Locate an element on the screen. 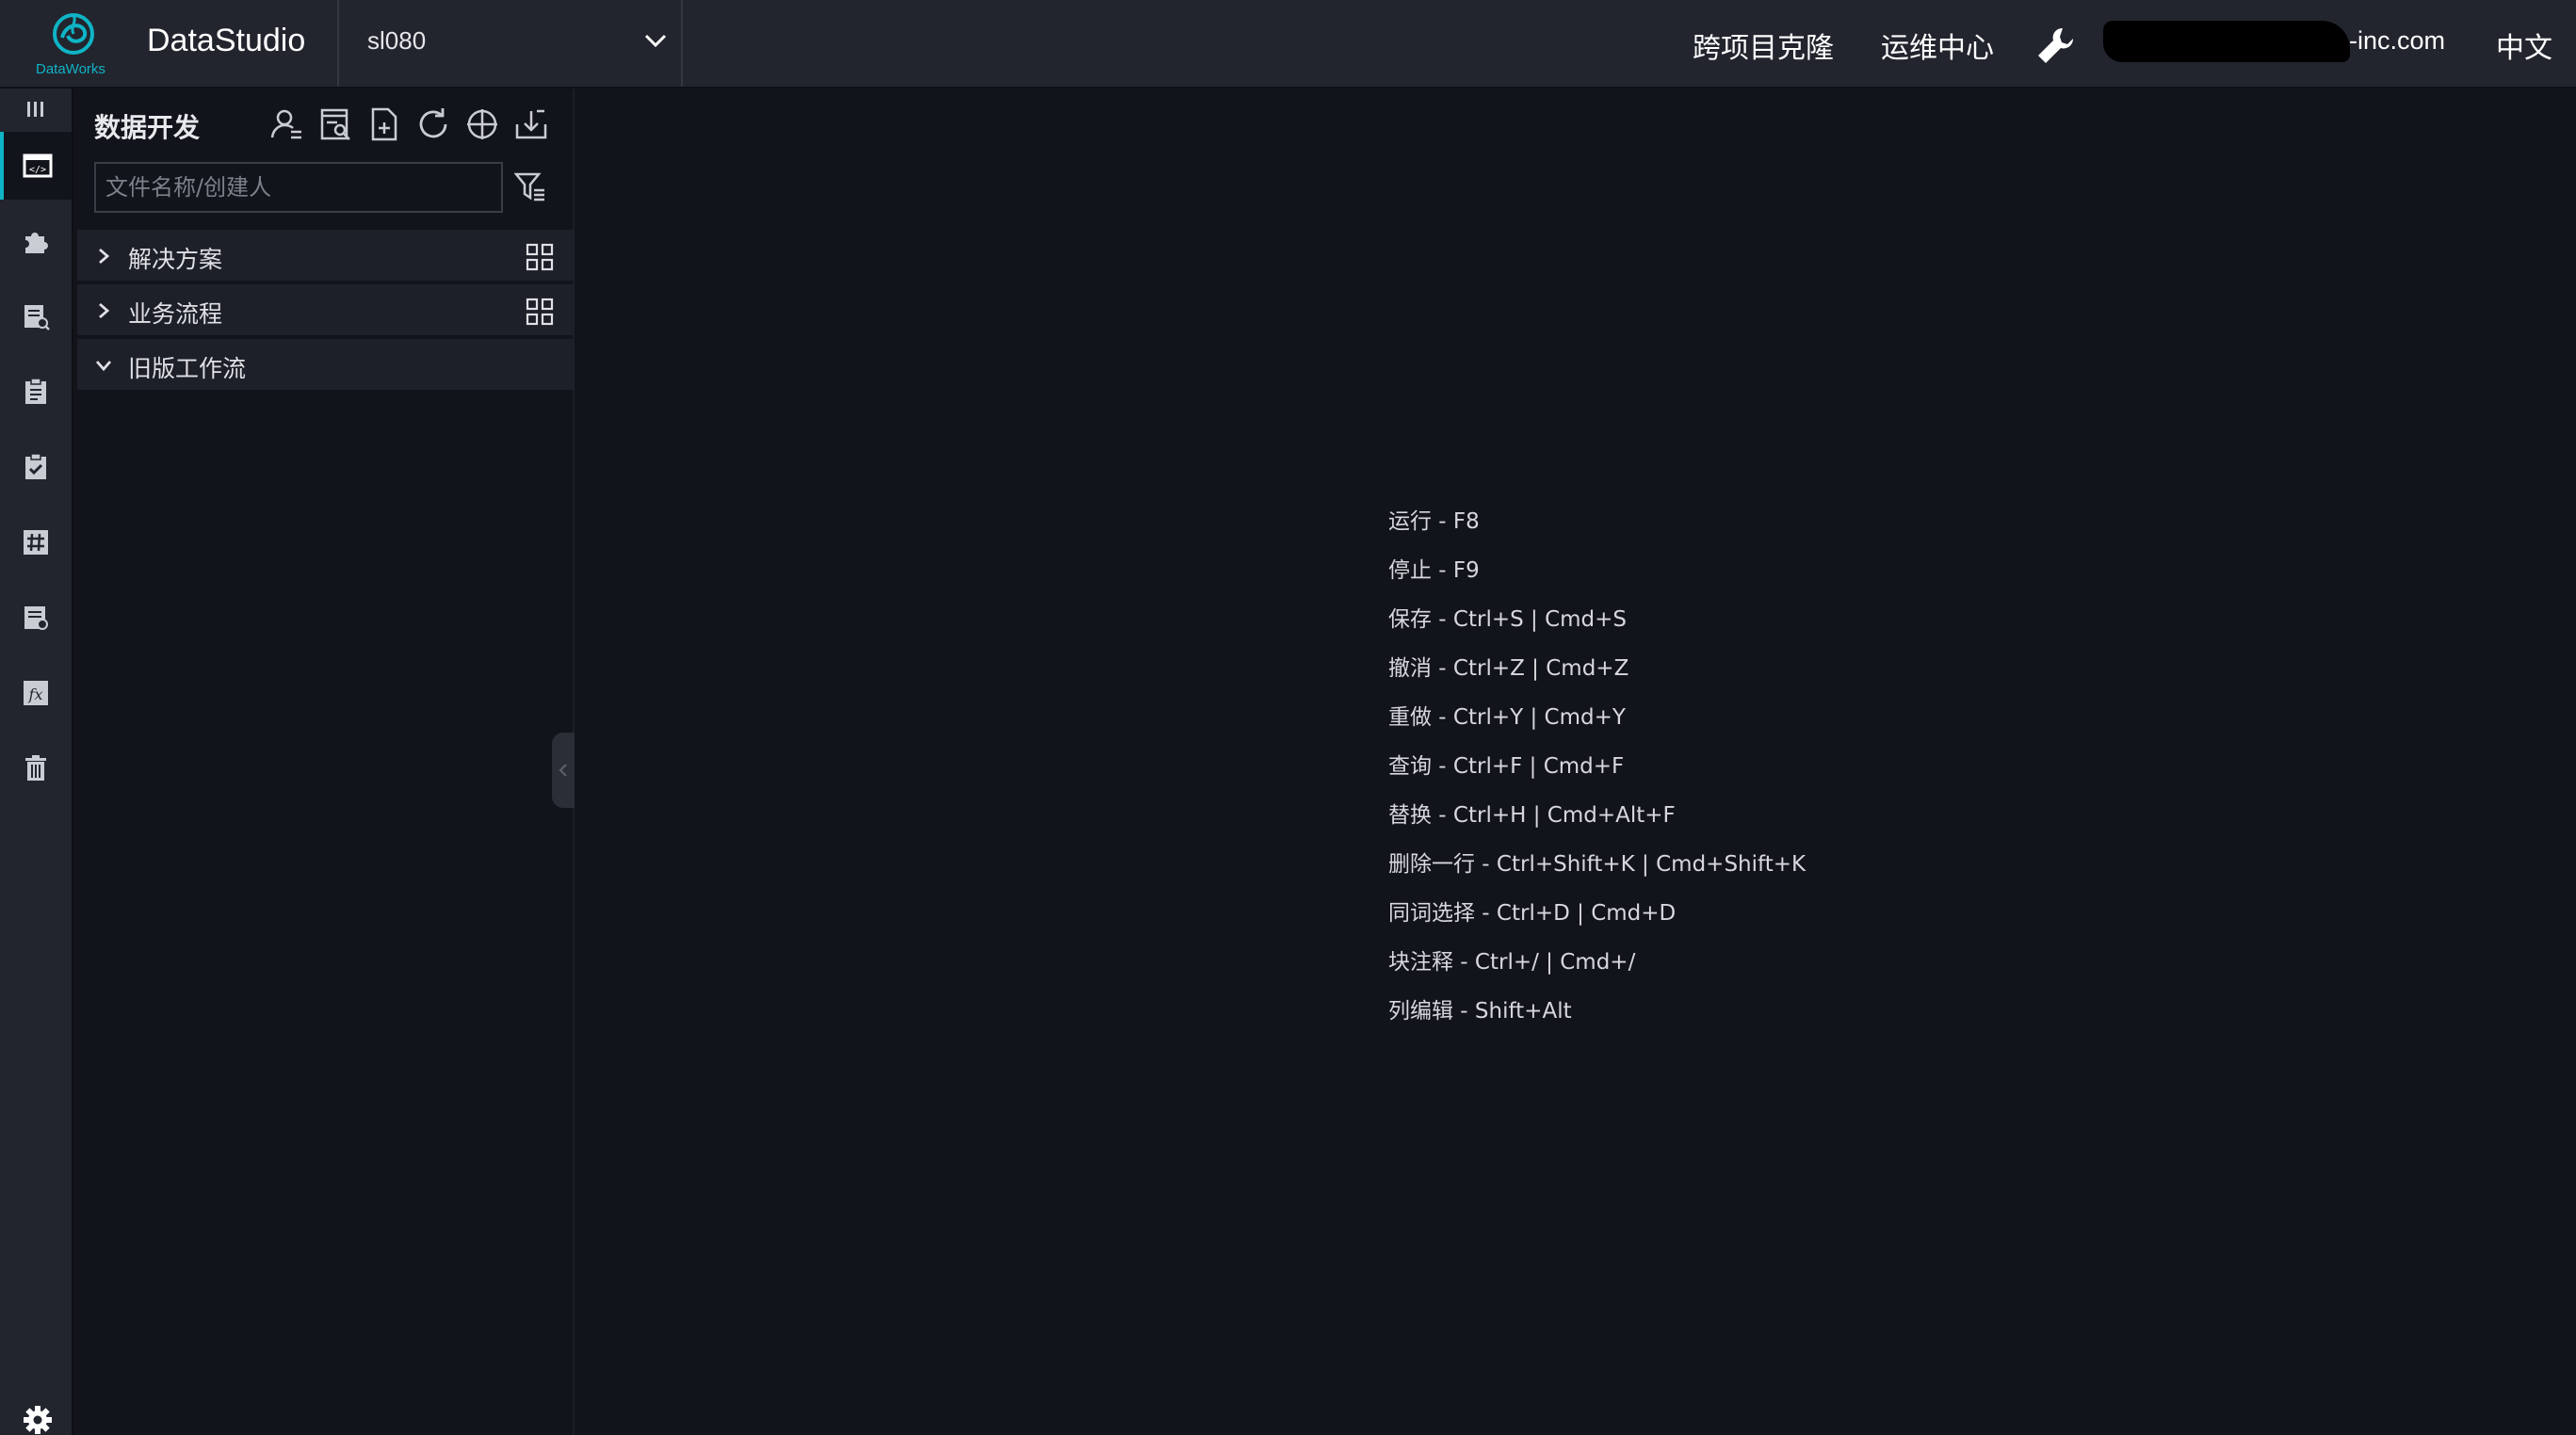  task-check-icon is located at coordinates (35, 466).